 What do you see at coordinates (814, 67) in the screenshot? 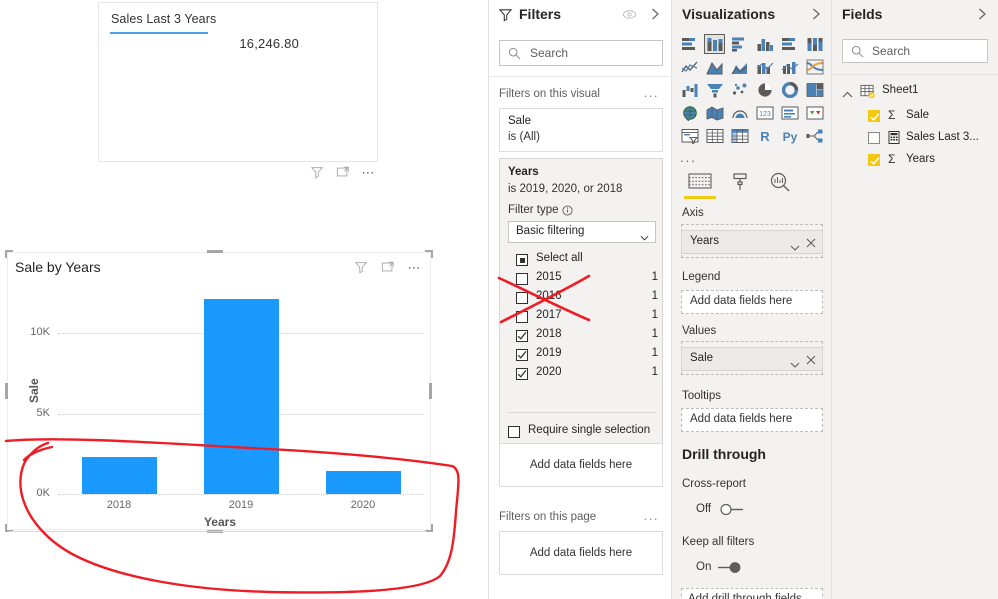
I see `ribbon-chart-icon` at bounding box center [814, 67].